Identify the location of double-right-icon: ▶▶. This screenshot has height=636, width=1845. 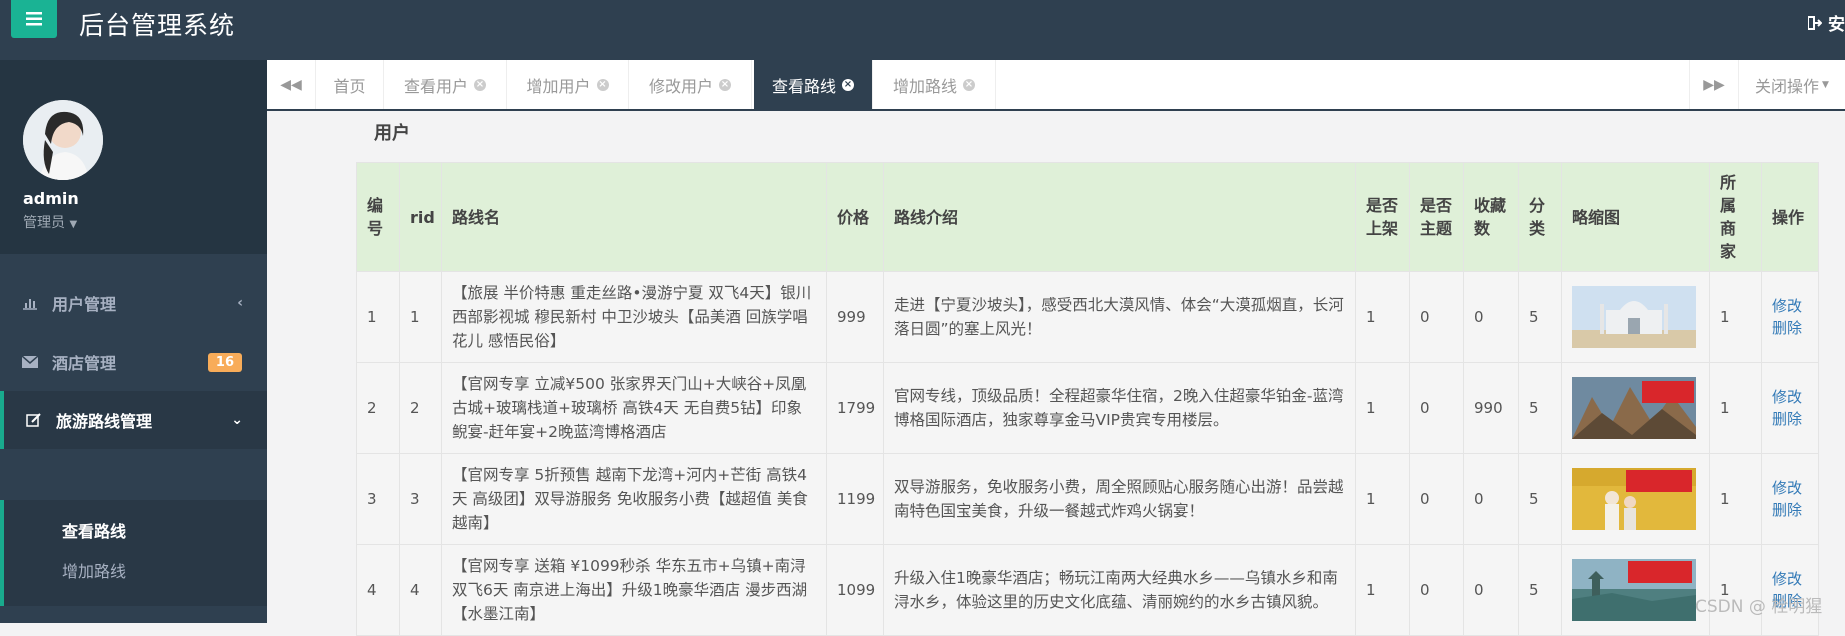
(1714, 84).